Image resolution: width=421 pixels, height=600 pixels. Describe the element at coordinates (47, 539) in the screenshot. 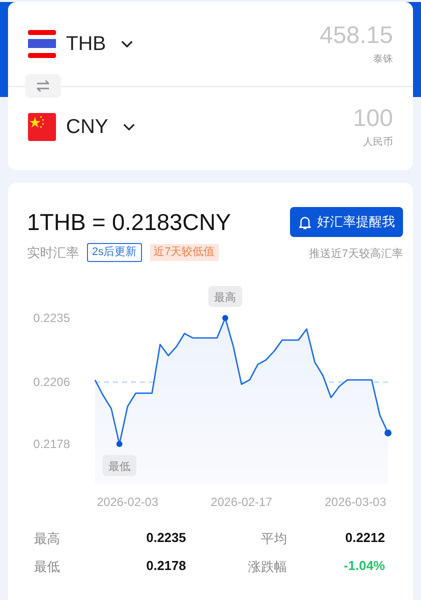

I see `stat-label: 最高` at that location.